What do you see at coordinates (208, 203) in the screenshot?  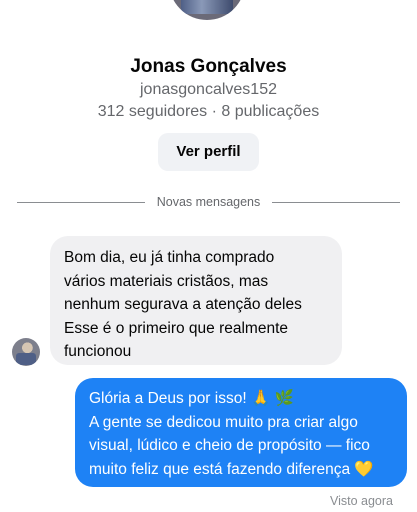 I see `new-messages-divider: Novas mensagens` at bounding box center [208, 203].